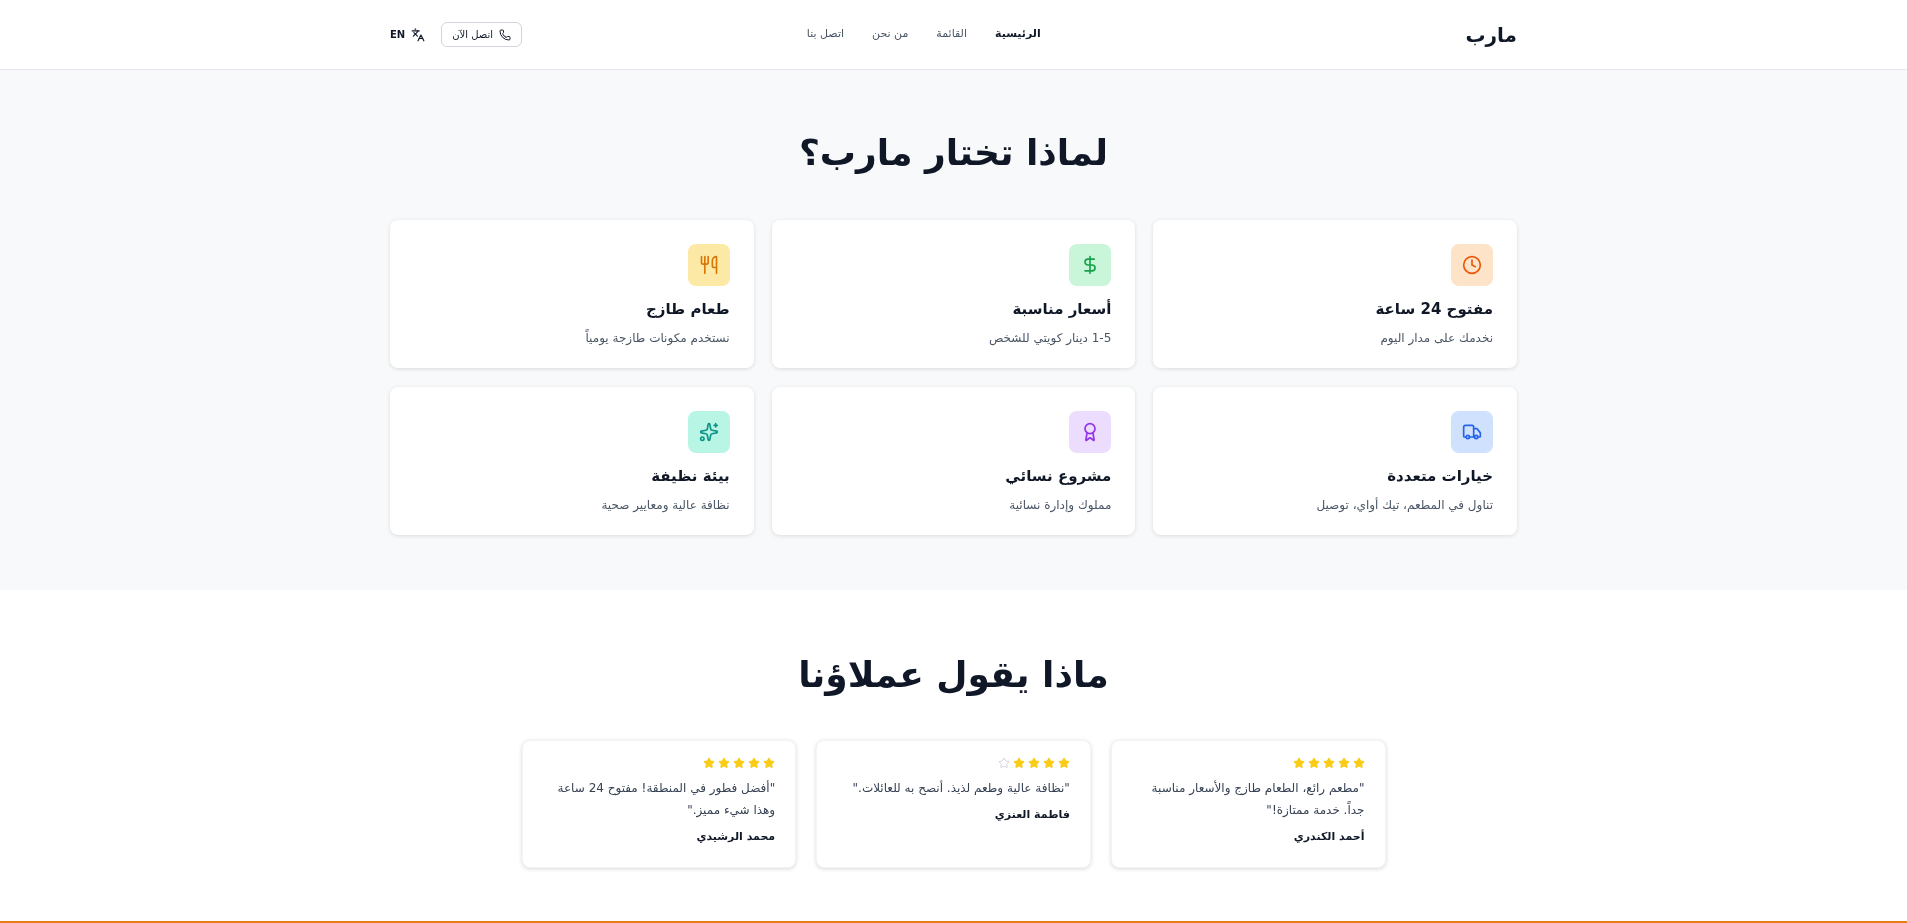 This screenshot has height=923, width=1907. What do you see at coordinates (1439, 476) in the screenshot?
I see `feature-title: خيارات متعددة` at bounding box center [1439, 476].